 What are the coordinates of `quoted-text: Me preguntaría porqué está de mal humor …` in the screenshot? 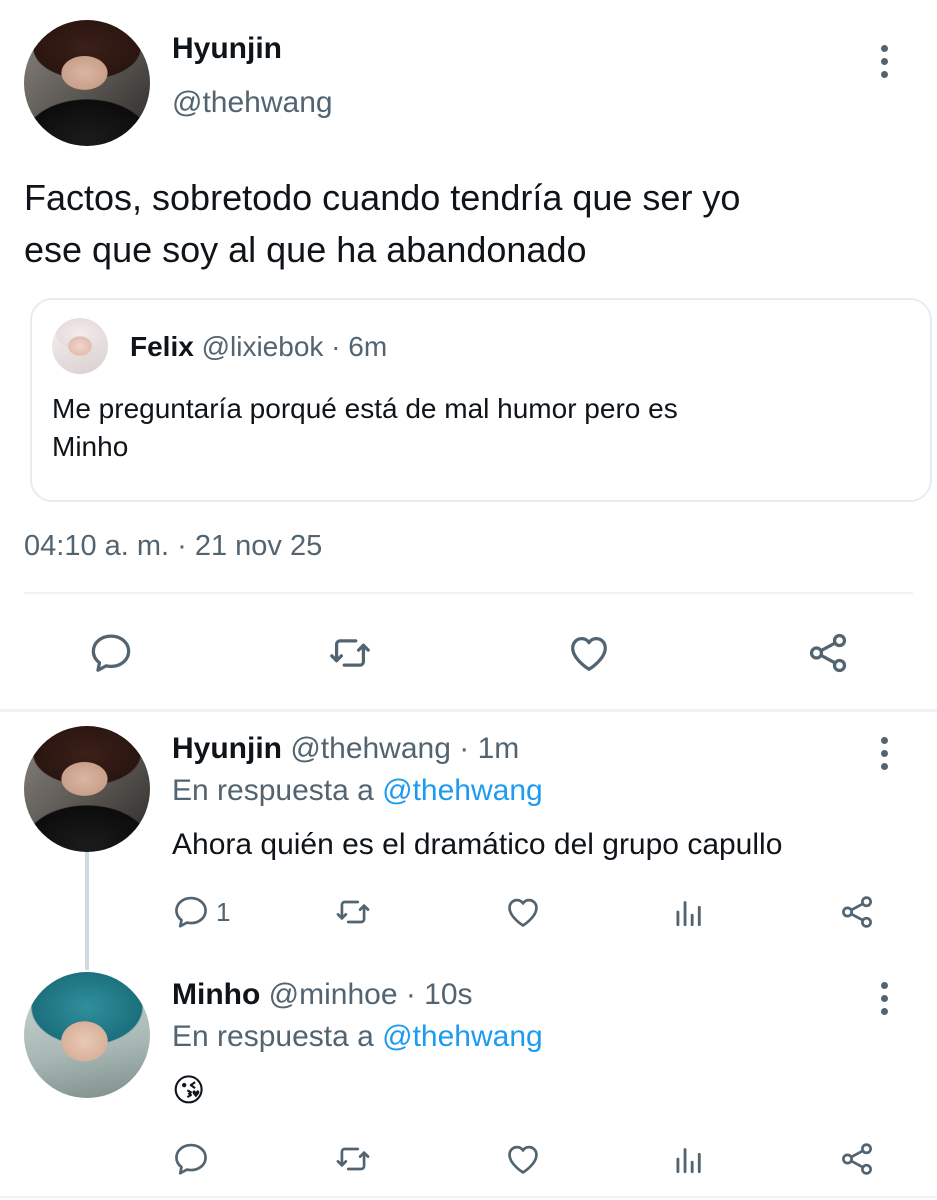 It's located at (365, 428).